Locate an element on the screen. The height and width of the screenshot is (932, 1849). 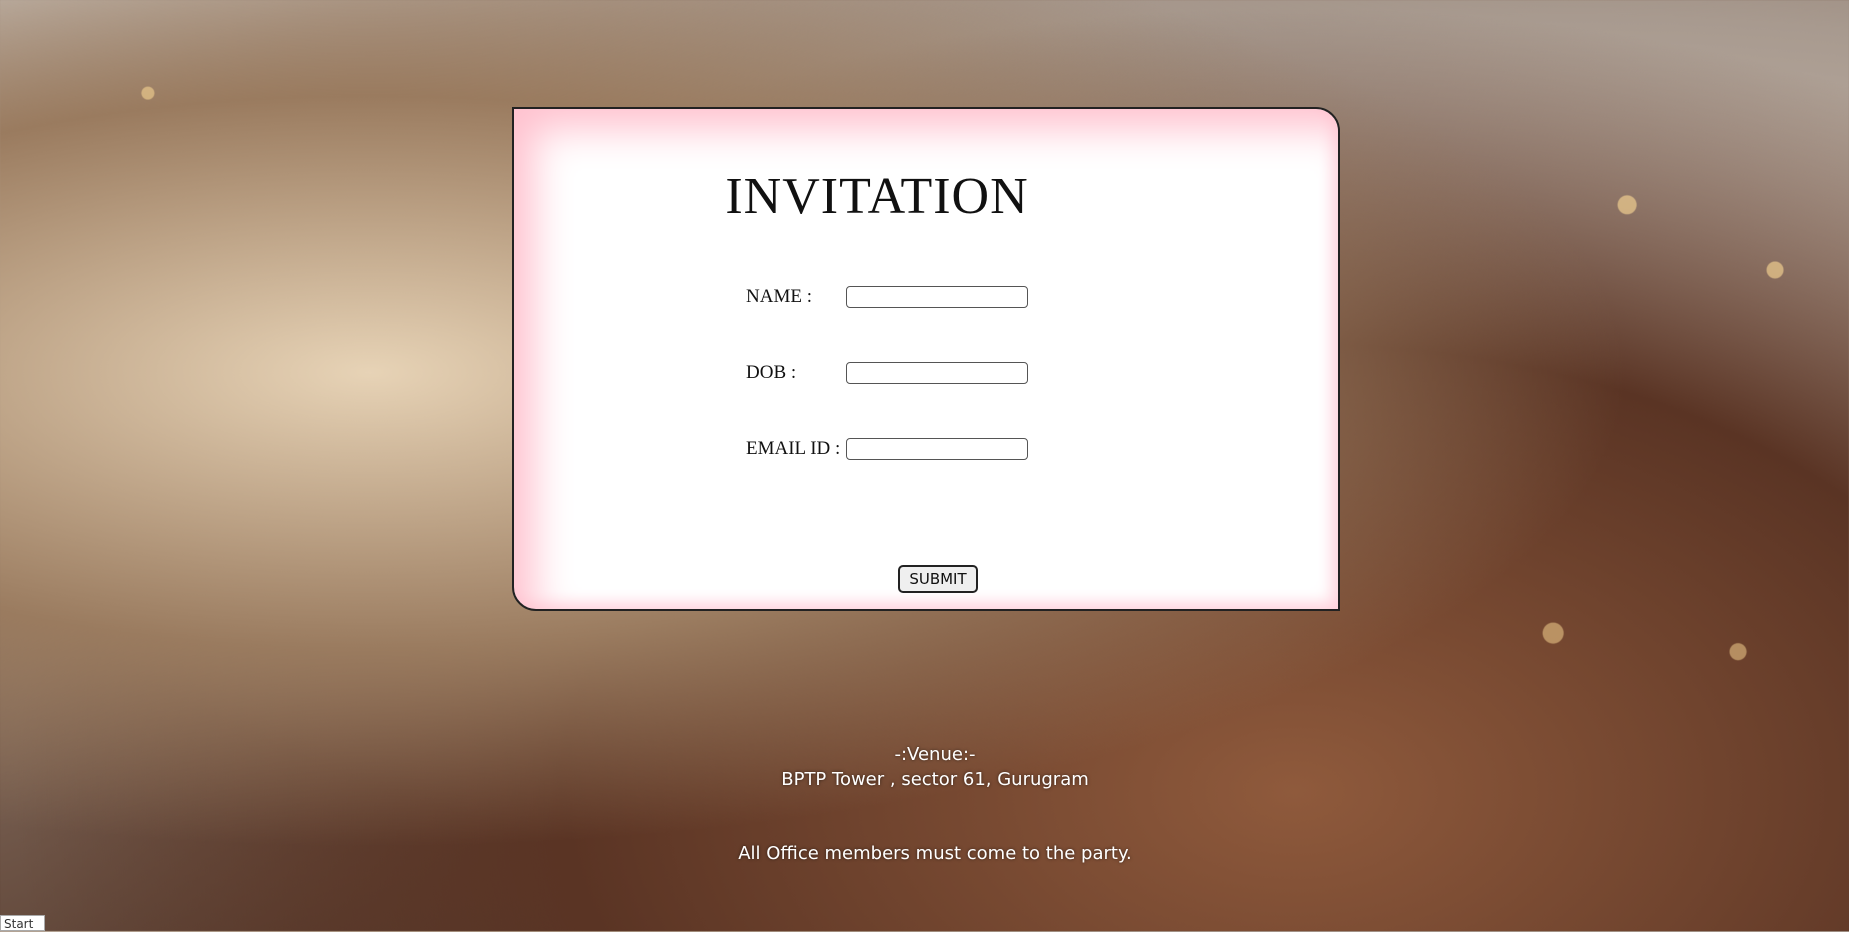
name-row: NAME : is located at coordinates (887, 297).